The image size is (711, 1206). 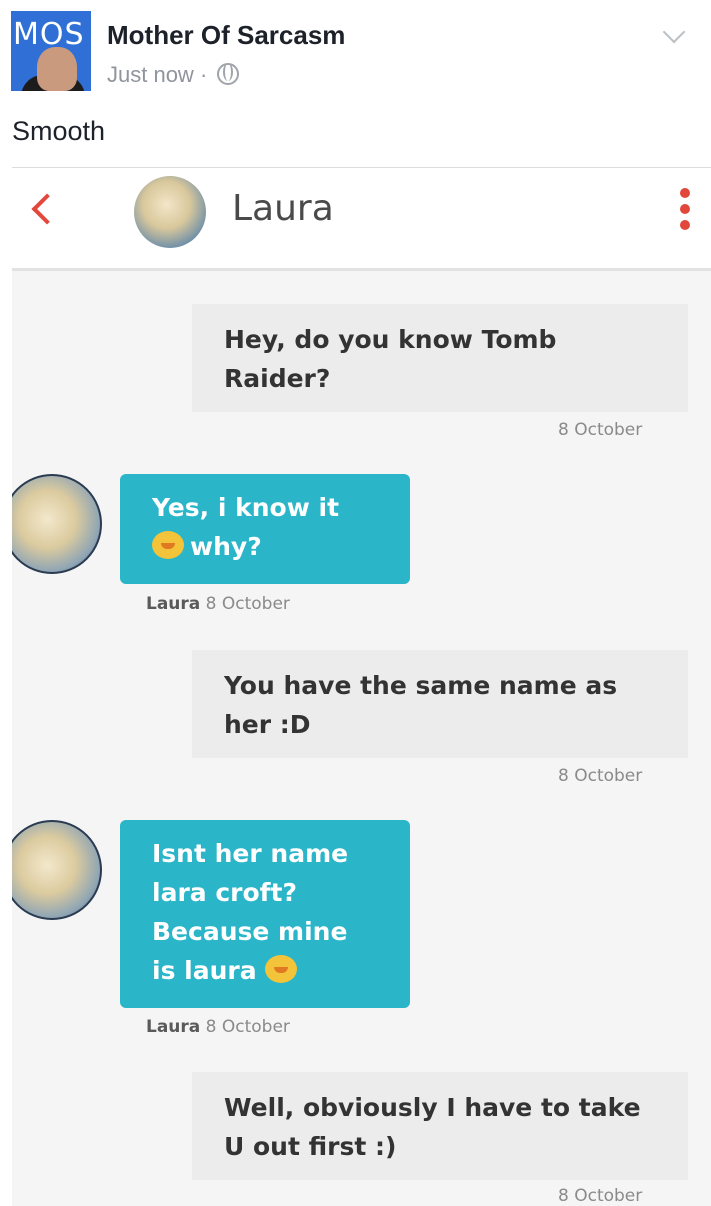 I want to click on post-text: Smooth, so click(x=59, y=131).